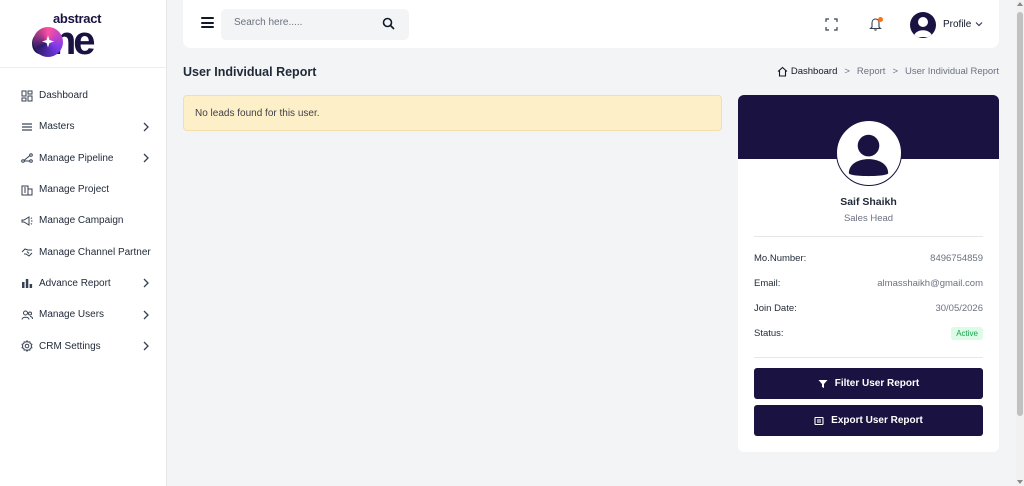 Image resolution: width=1024 pixels, height=486 pixels. I want to click on logo-star-icon, so click(48, 41).